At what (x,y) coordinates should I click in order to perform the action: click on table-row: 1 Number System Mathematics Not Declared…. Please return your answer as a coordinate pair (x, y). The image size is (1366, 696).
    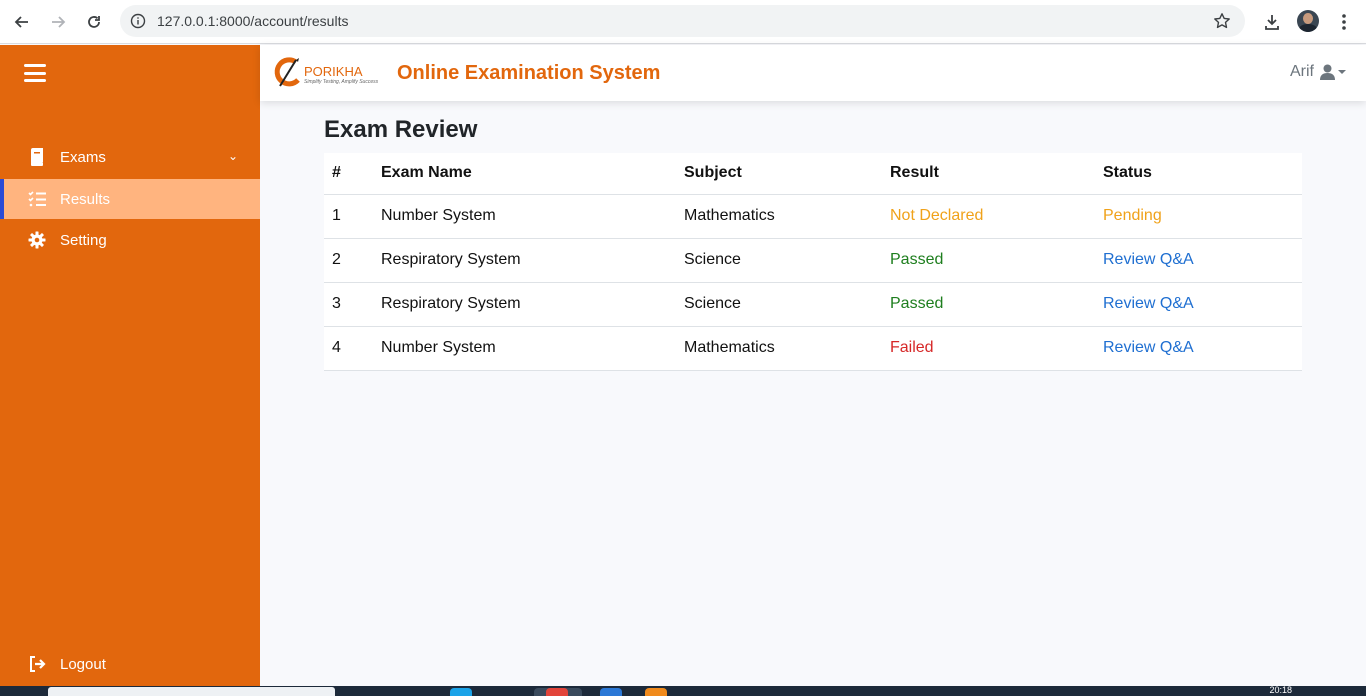
    Looking at the image, I should click on (813, 216).